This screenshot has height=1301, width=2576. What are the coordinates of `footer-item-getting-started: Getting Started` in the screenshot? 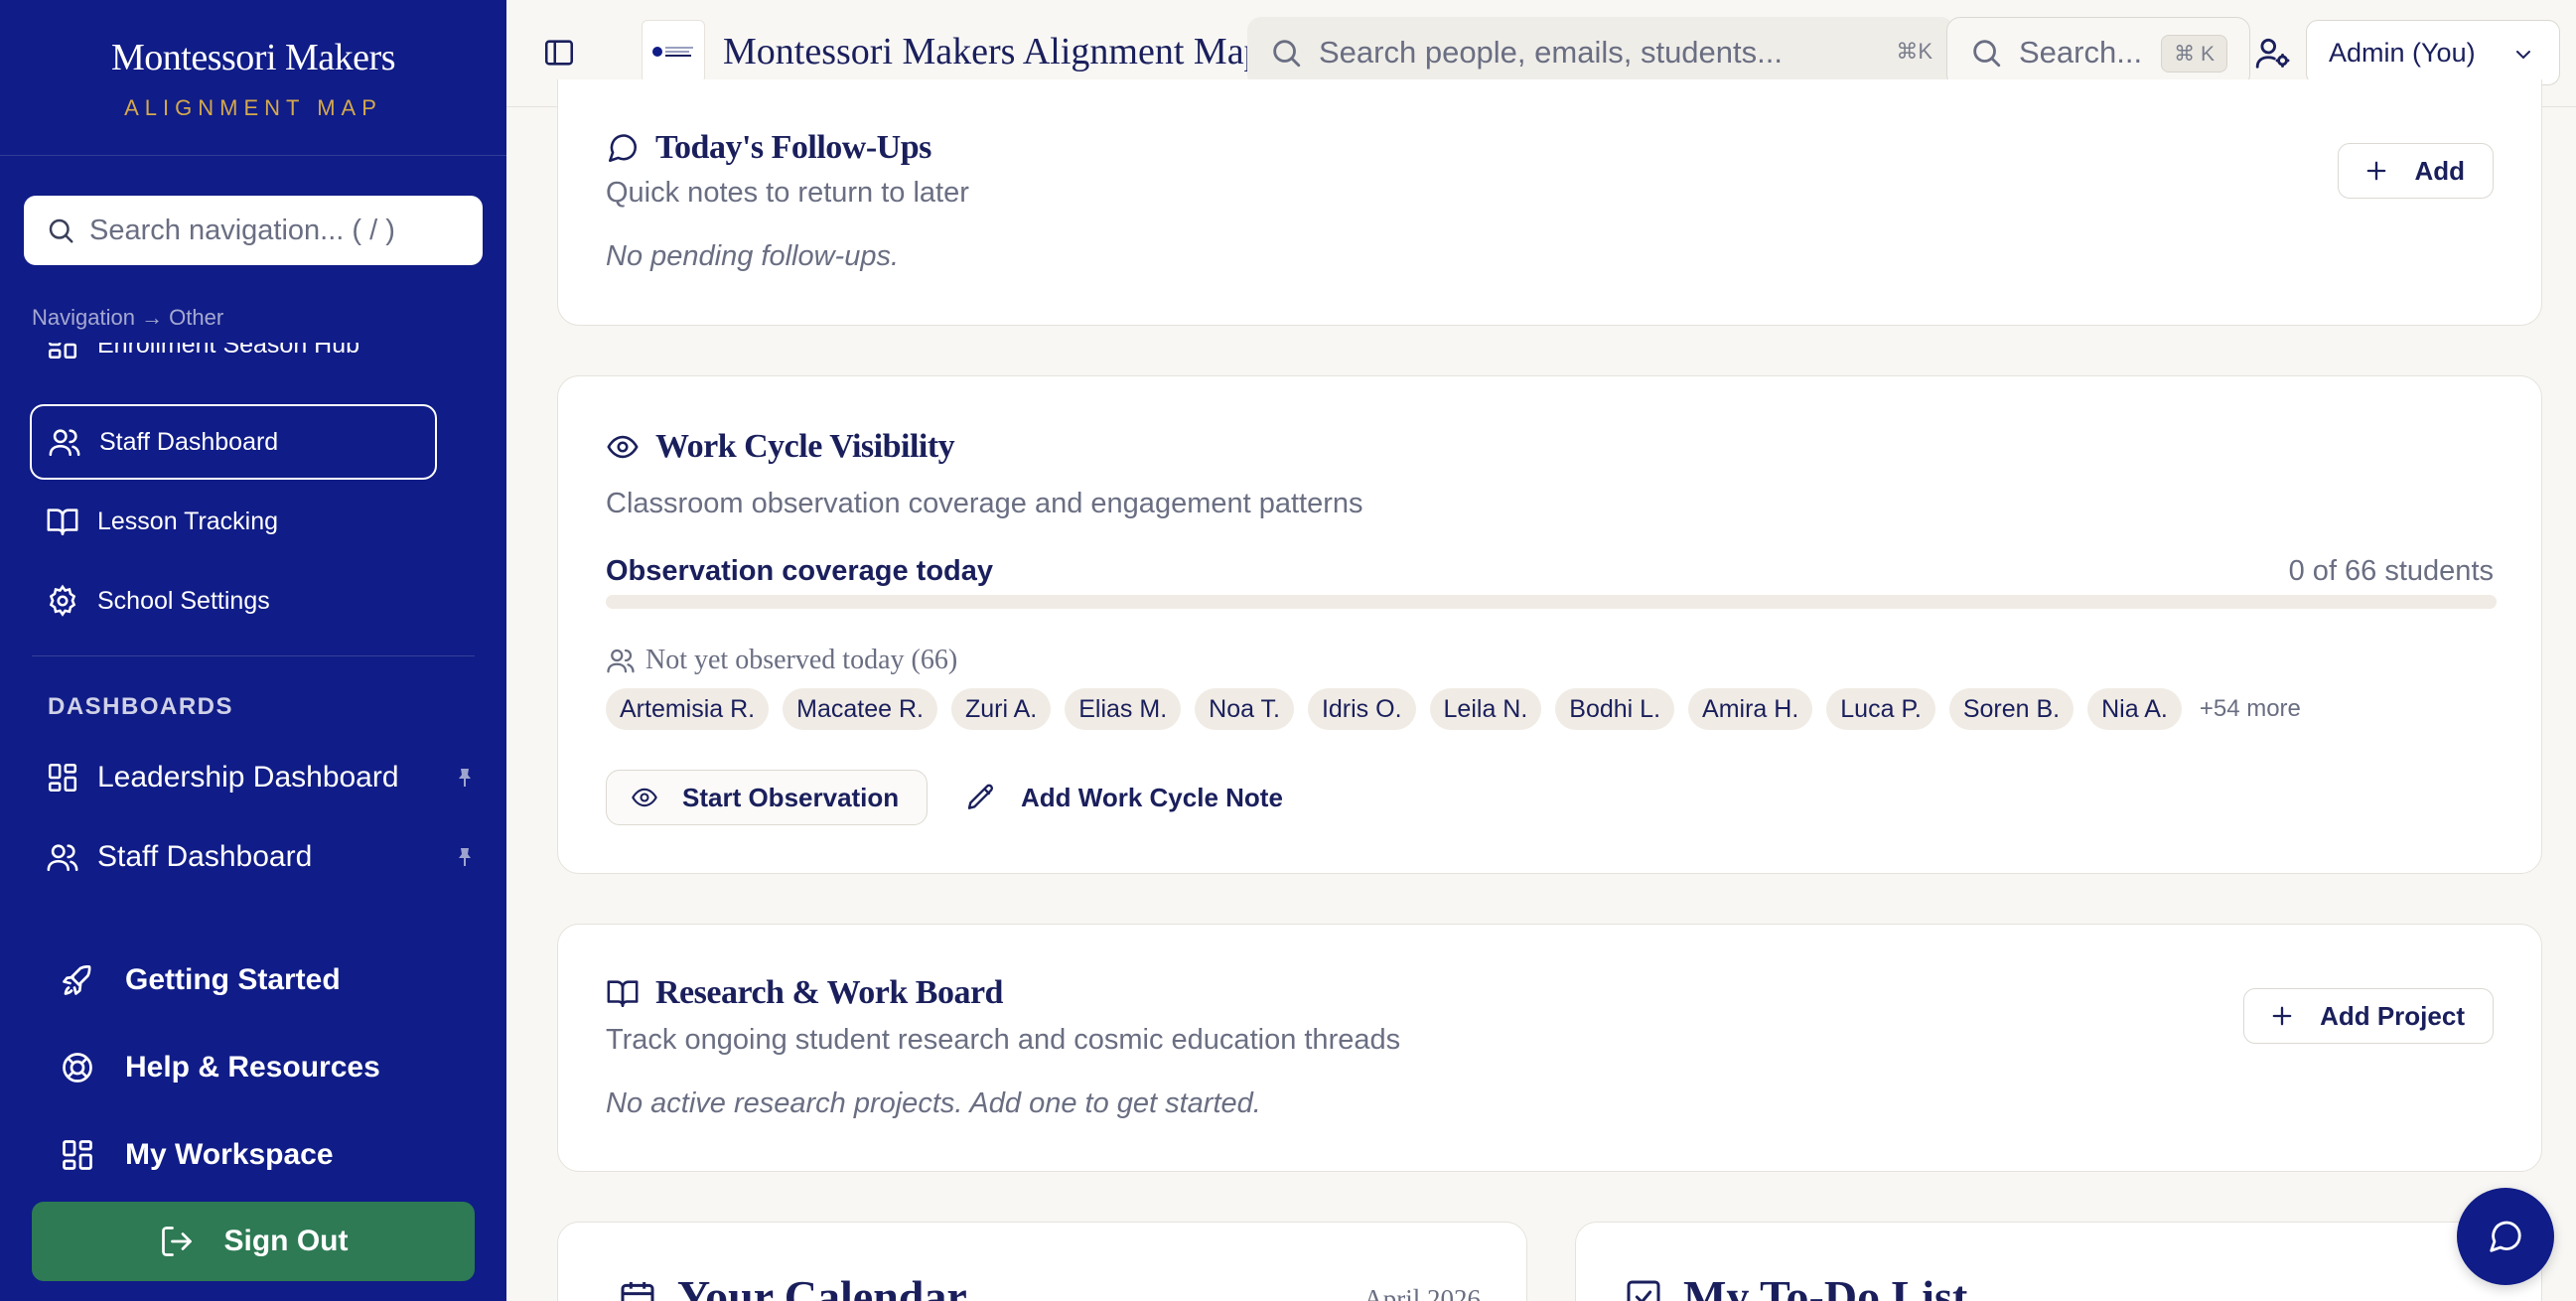 It's located at (268, 980).